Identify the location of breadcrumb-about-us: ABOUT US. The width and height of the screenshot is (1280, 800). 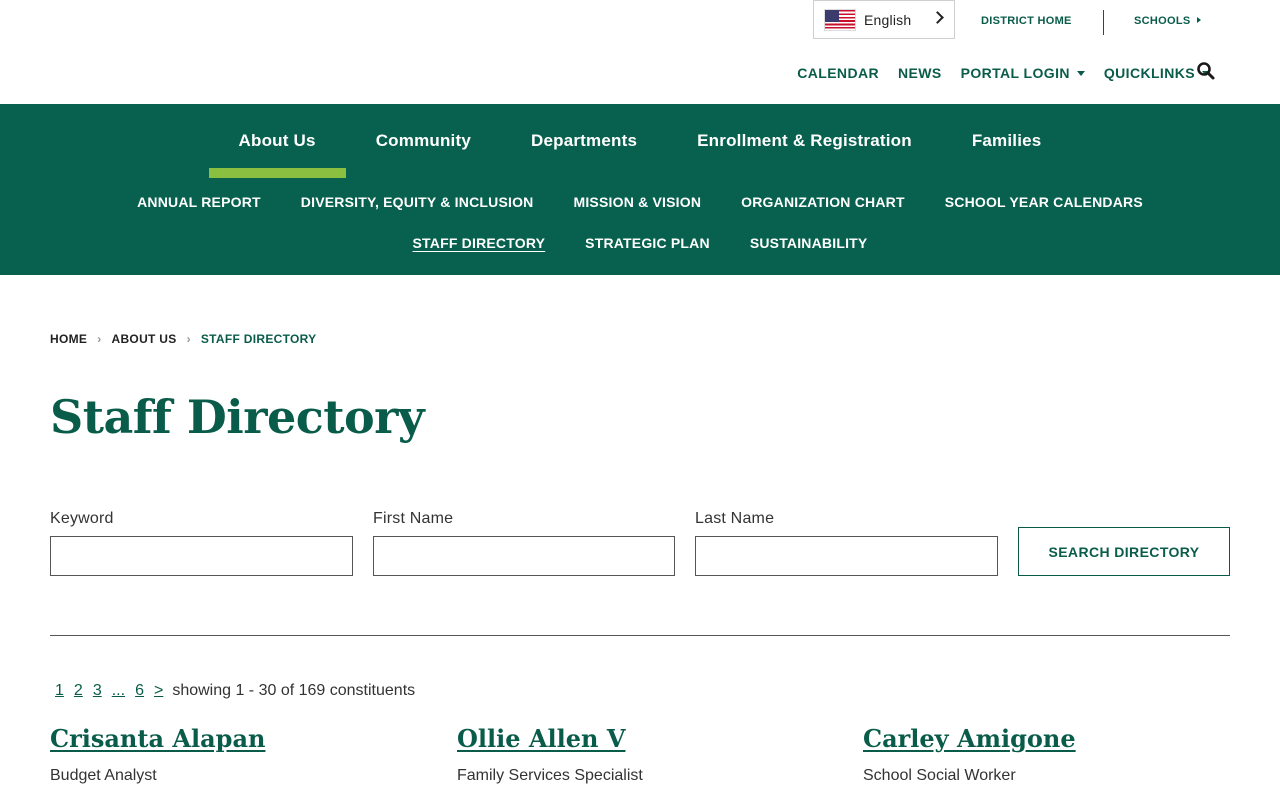
(144, 339).